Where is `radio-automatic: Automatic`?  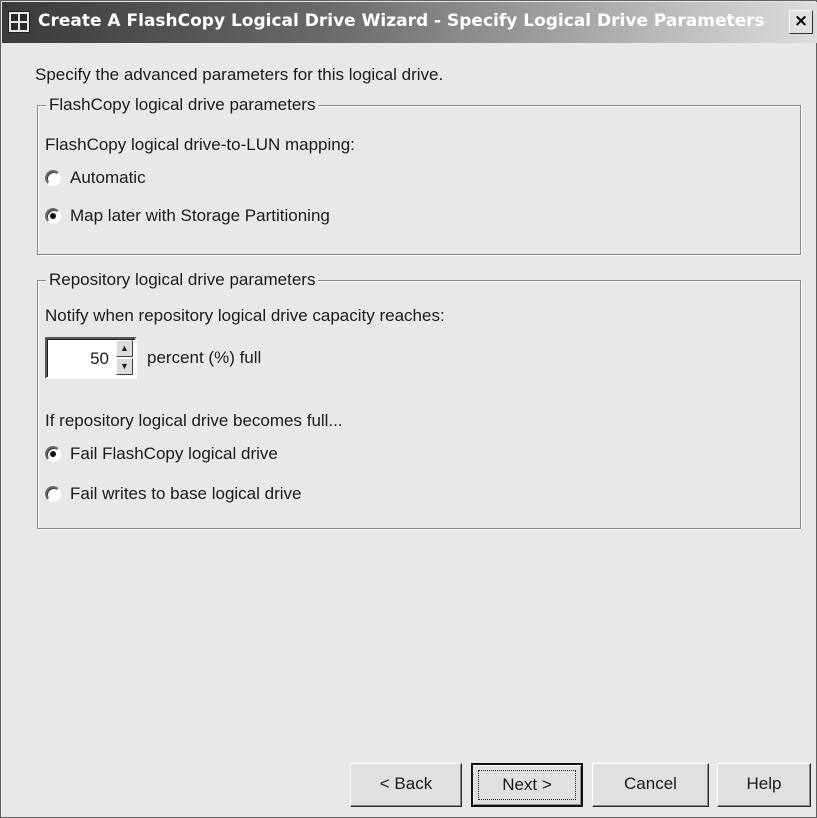
radio-automatic: Automatic is located at coordinates (95, 178).